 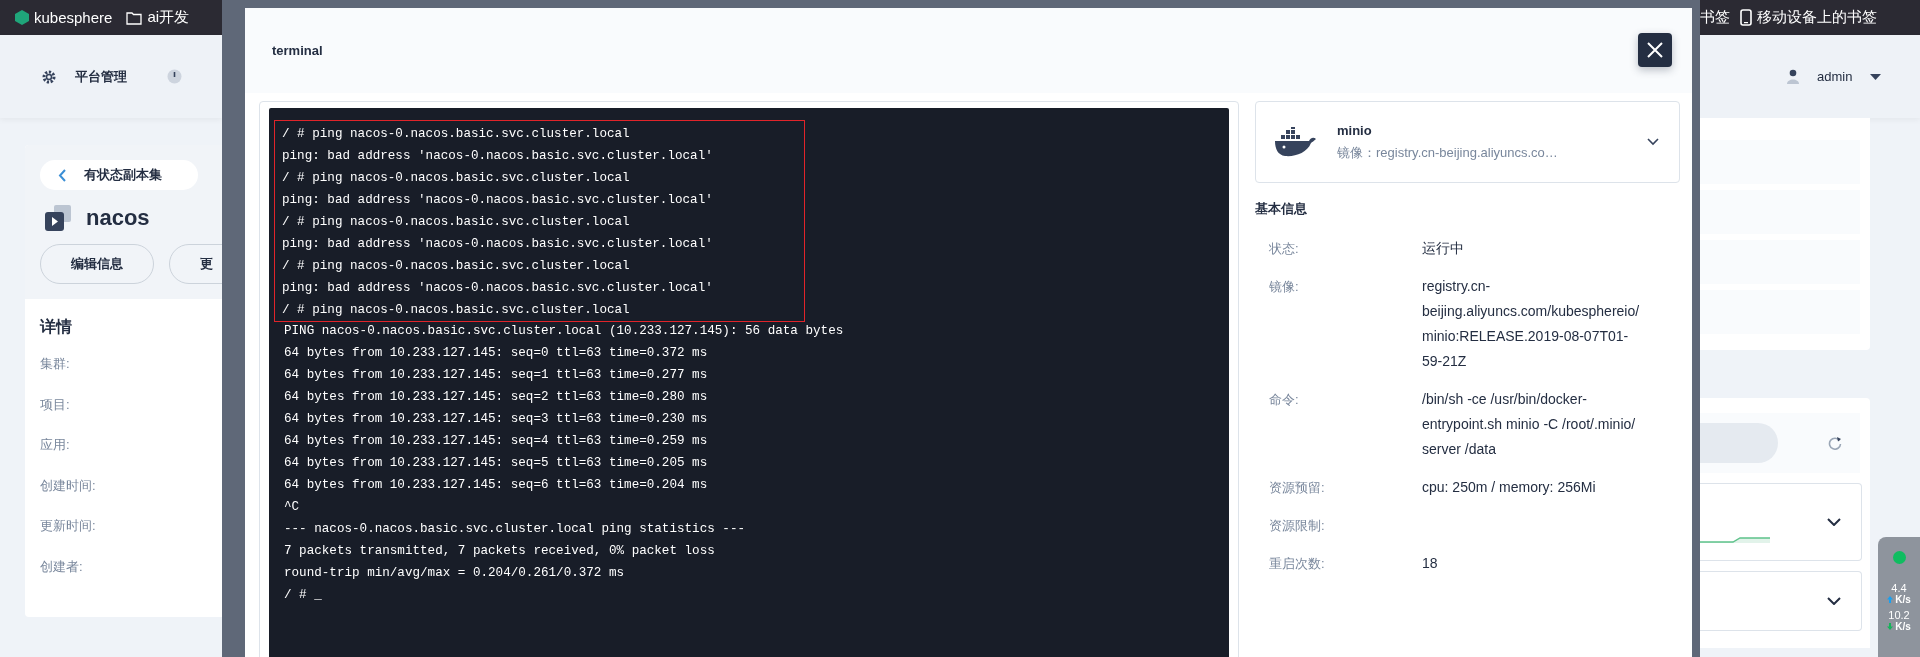 I want to click on close-icon, so click(x=1655, y=50).